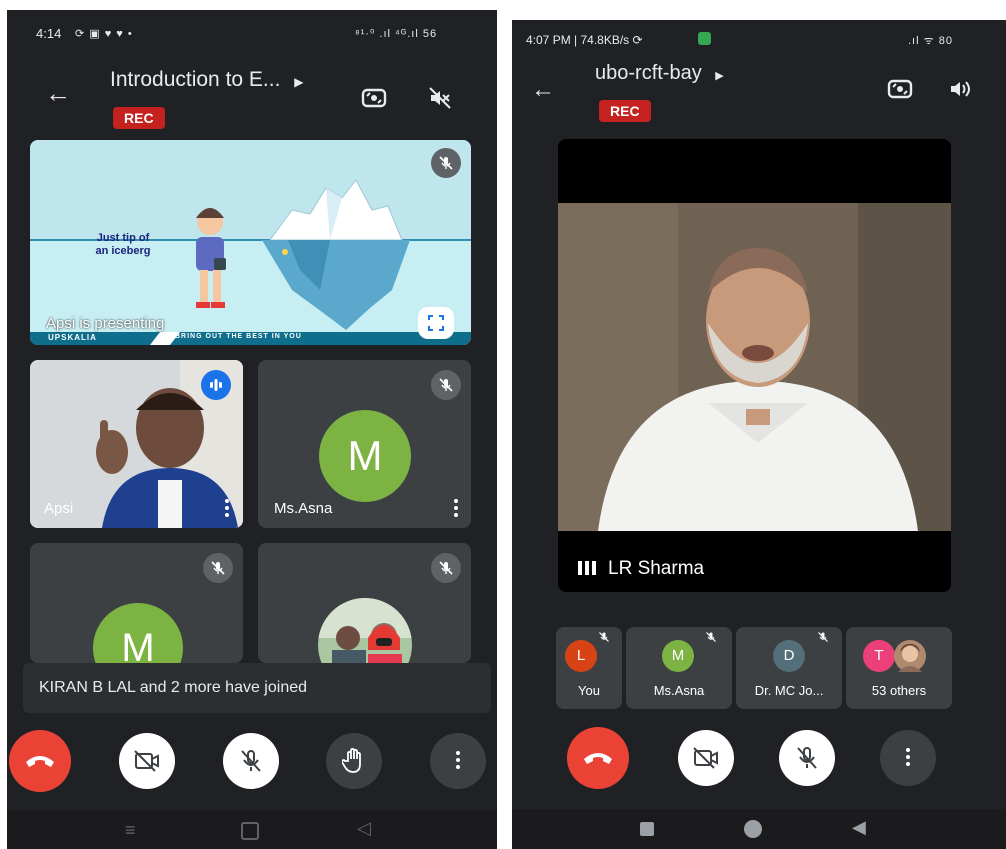 Image resolution: width=1006 pixels, height=849 pixels. Describe the element at coordinates (238, 336) in the screenshot. I see `ribbon-tagline: BRING OUT THE BEST IN YOU` at that location.